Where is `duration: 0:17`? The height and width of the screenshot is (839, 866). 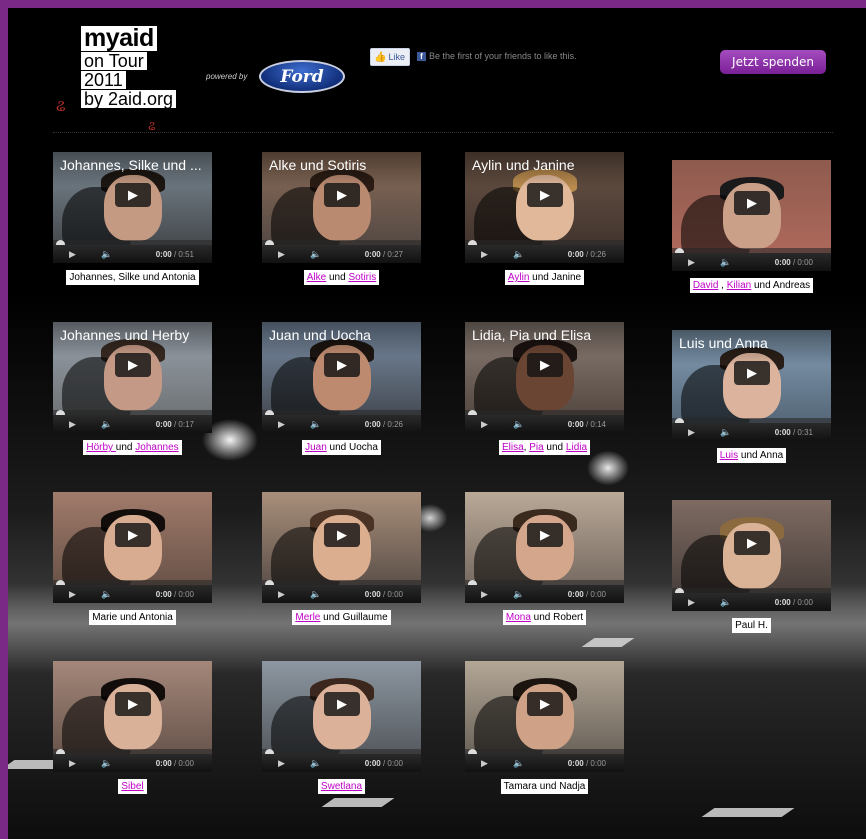
duration: 0:17 is located at coordinates (186, 424).